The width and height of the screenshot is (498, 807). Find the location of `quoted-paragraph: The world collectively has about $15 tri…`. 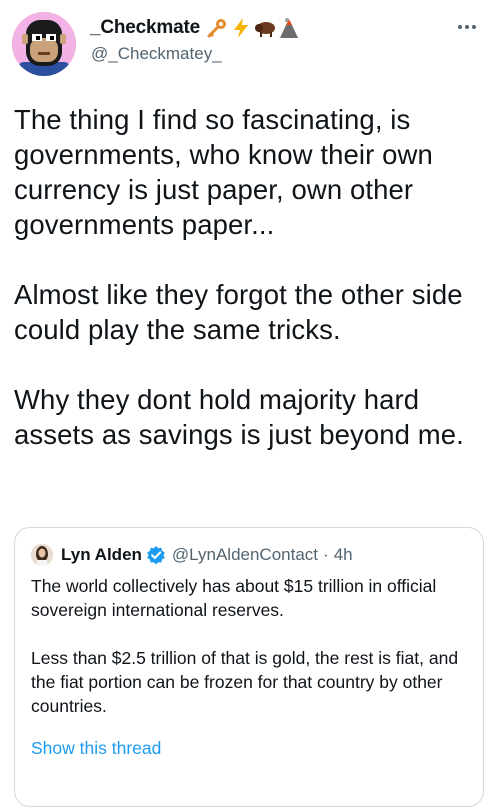

quoted-paragraph: The world collectively has about $15 tri… is located at coordinates (234, 598).